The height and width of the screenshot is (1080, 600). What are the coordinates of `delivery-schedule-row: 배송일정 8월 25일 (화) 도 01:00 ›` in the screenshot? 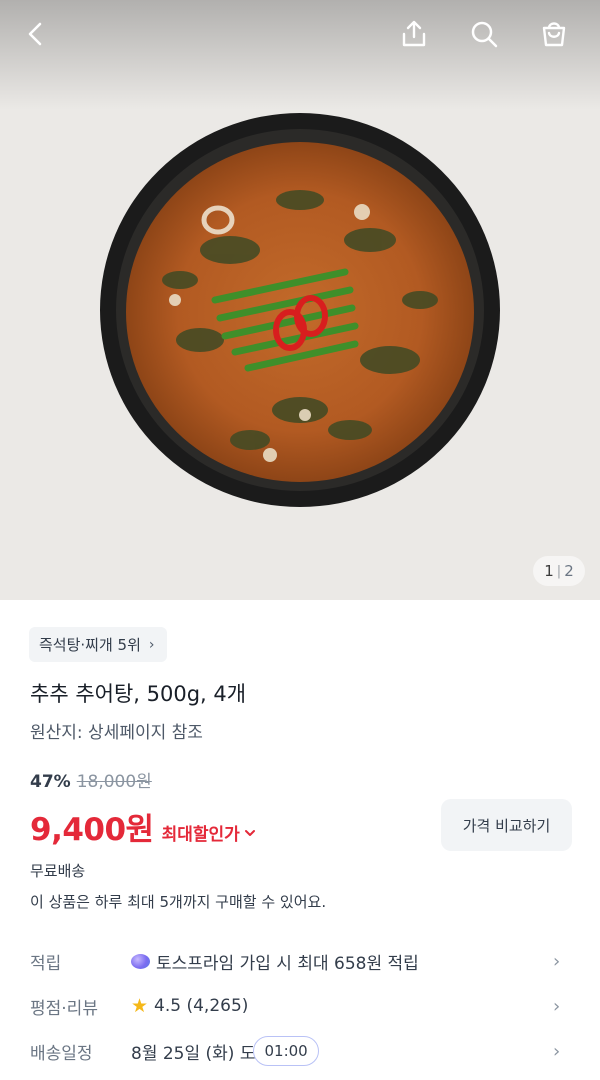 It's located at (300, 1051).